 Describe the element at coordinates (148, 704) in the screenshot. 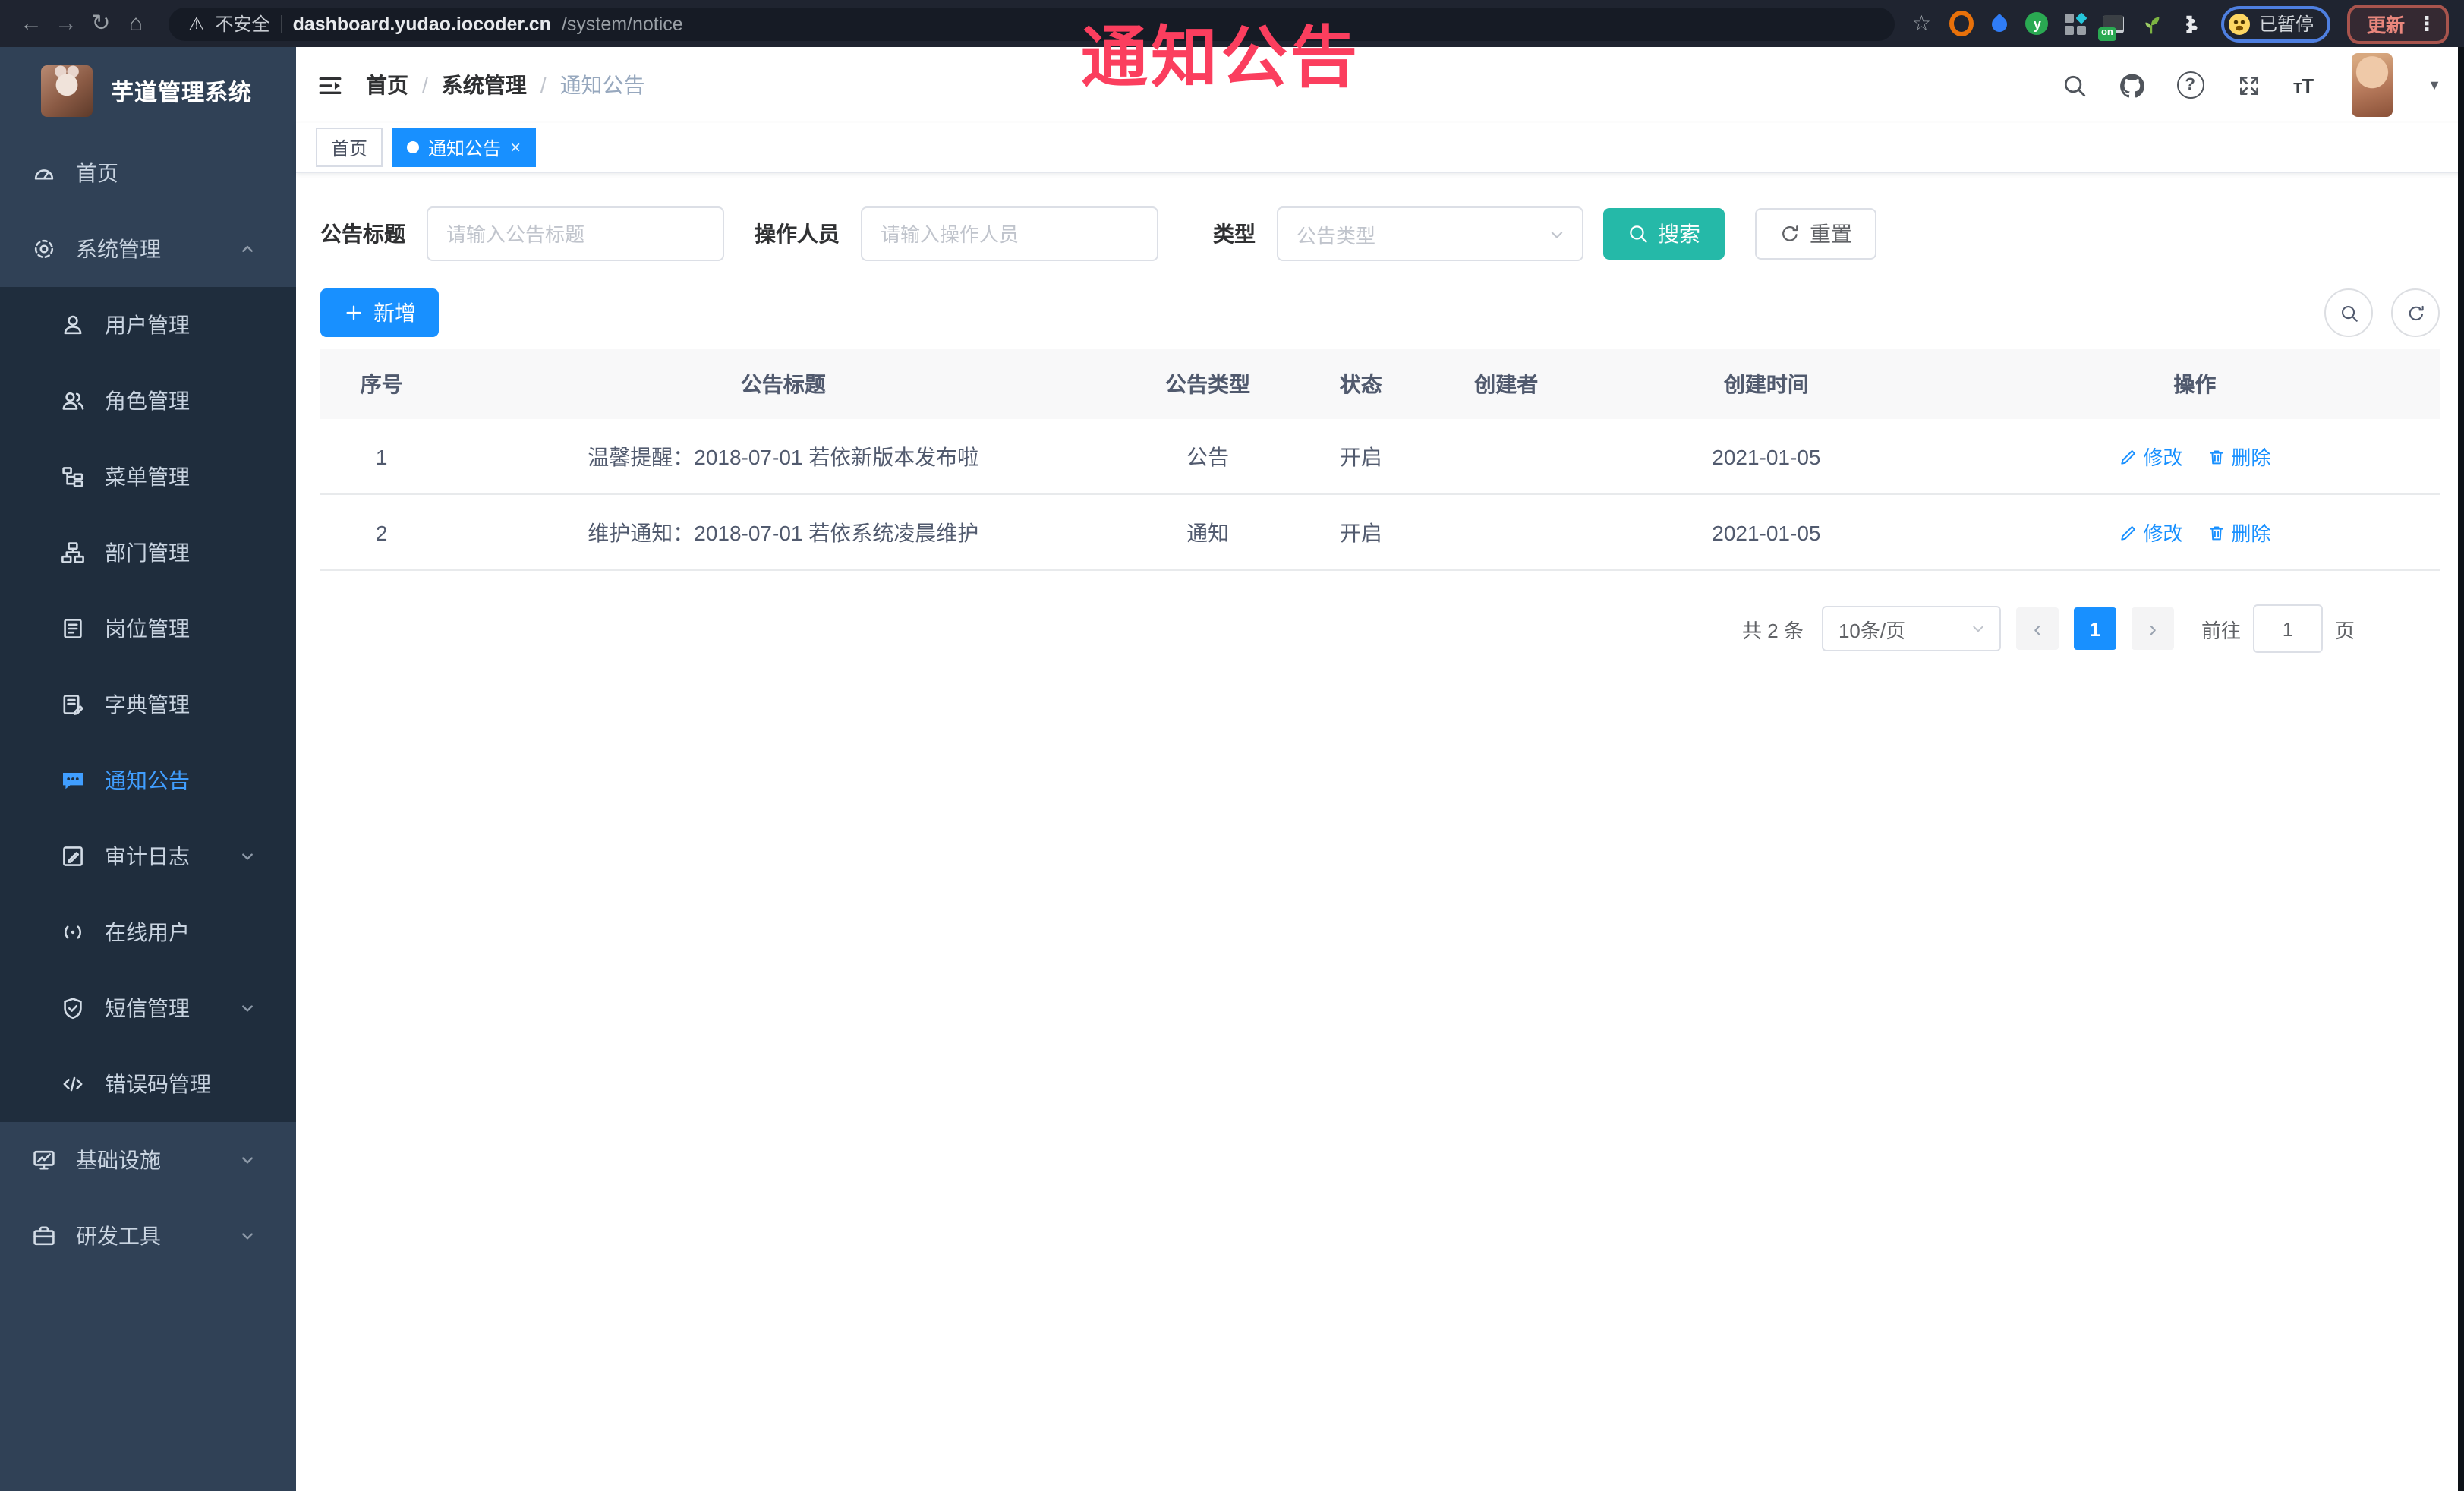

I see `sidebar-item-字典管理: 字典管理` at that location.